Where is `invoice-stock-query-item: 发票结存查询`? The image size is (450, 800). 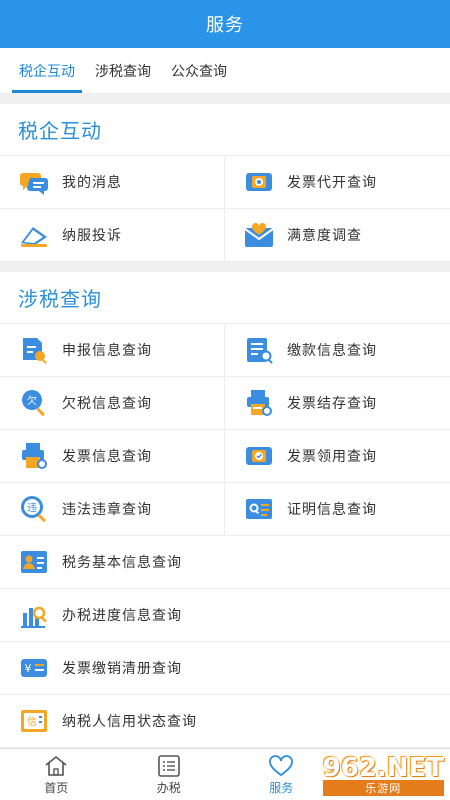 invoice-stock-query-item: 发票结存查询 is located at coordinates (337, 403).